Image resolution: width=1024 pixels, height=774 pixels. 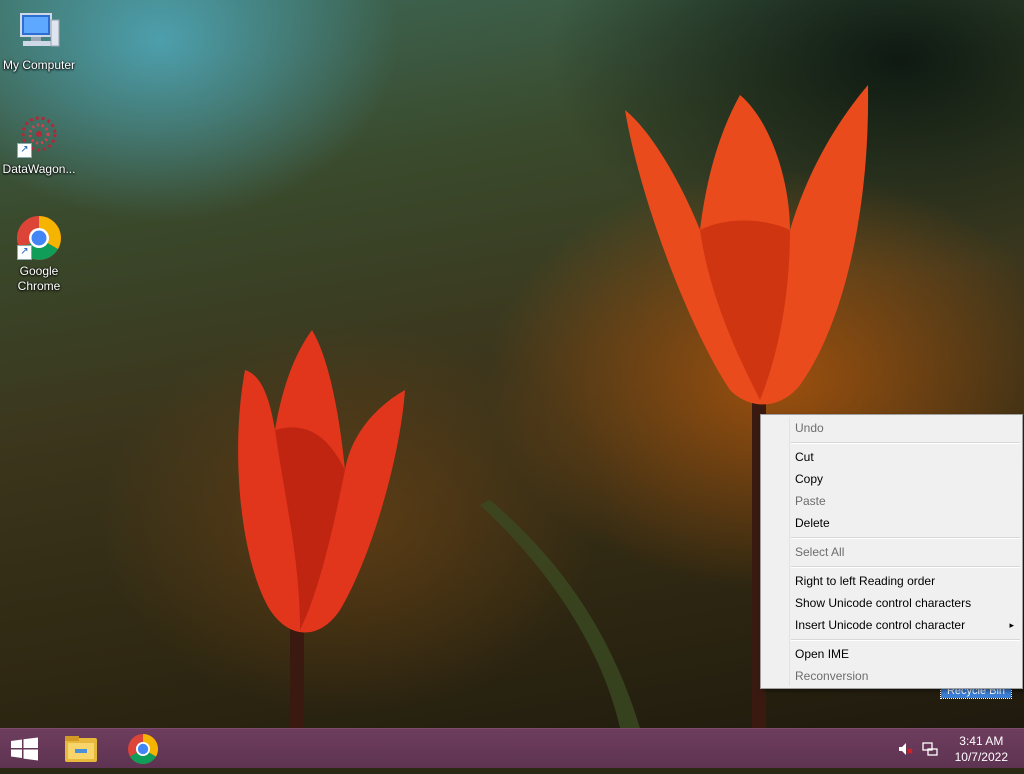 What do you see at coordinates (39, 65) in the screenshot?
I see `desktop-icon-label: My Computer` at bounding box center [39, 65].